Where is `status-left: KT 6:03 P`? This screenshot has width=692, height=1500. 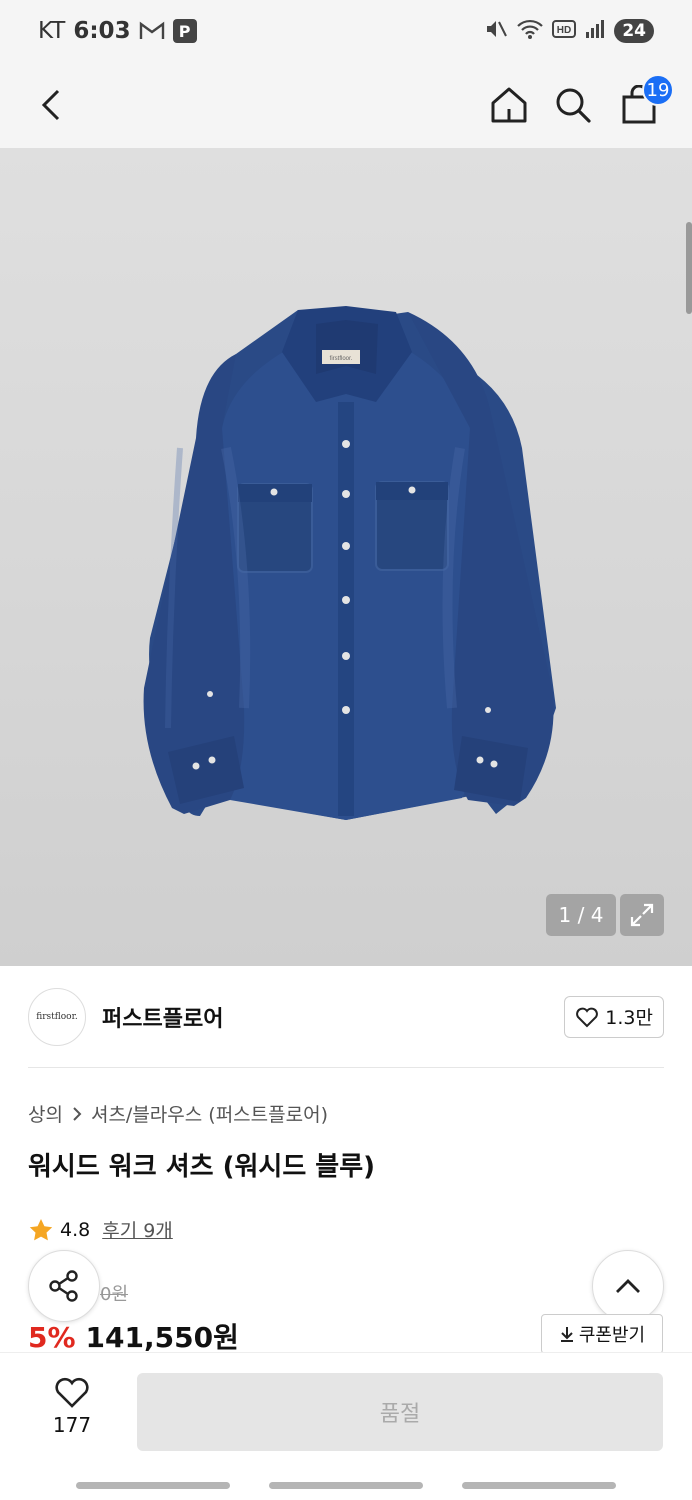 status-left: KT 6:03 P is located at coordinates (117, 31).